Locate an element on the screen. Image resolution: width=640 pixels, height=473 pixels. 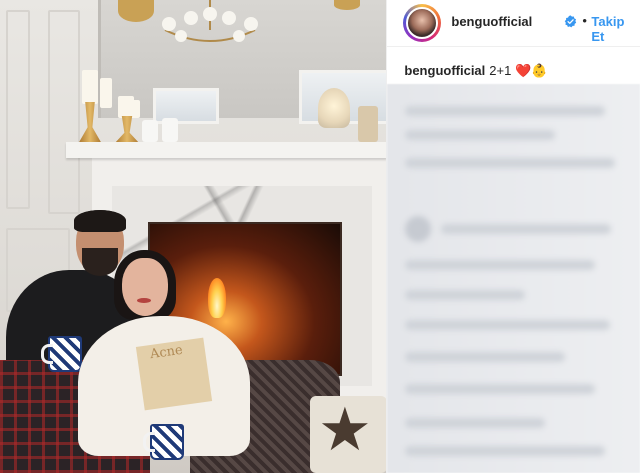
candle-holder is located at coordinates (127, 130).